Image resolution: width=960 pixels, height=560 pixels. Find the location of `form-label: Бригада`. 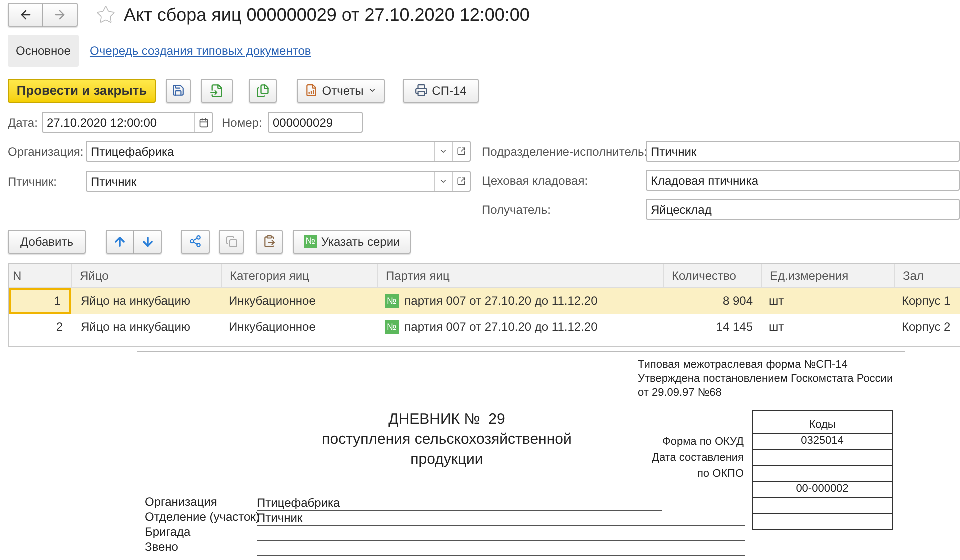

form-label: Бригада is located at coordinates (168, 532).